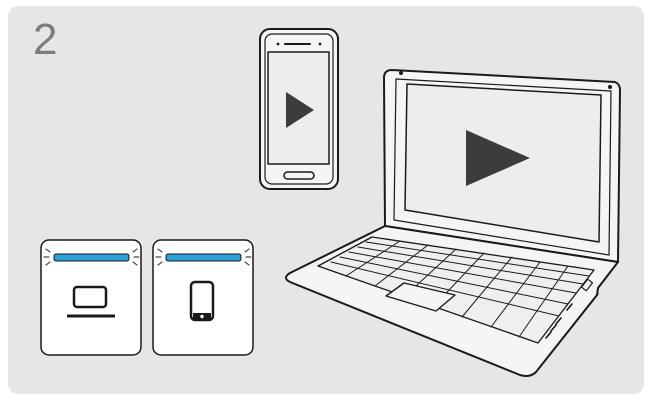 The width and height of the screenshot is (653, 403). What do you see at coordinates (203, 297) in the screenshot?
I see `phone-connection-indicator` at bounding box center [203, 297].